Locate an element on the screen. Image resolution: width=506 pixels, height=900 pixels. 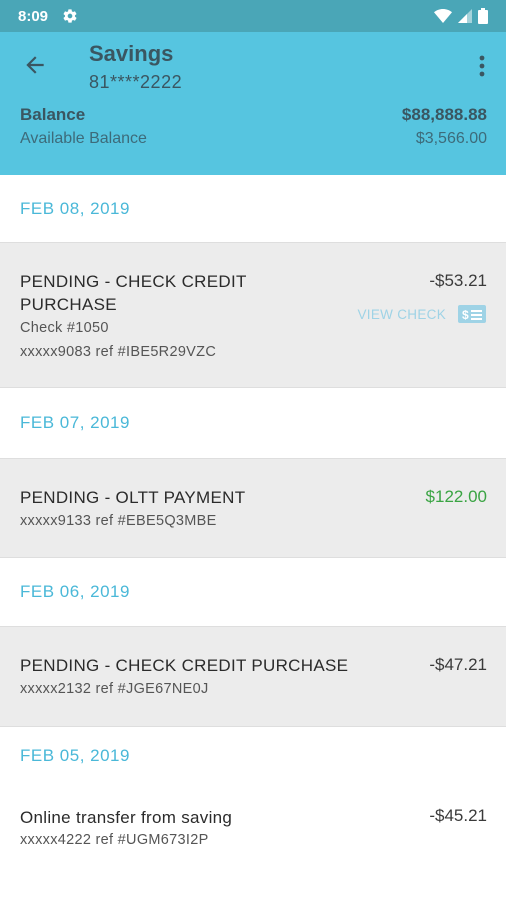
transaction-amount: -$45.21 is located at coordinates (458, 815).